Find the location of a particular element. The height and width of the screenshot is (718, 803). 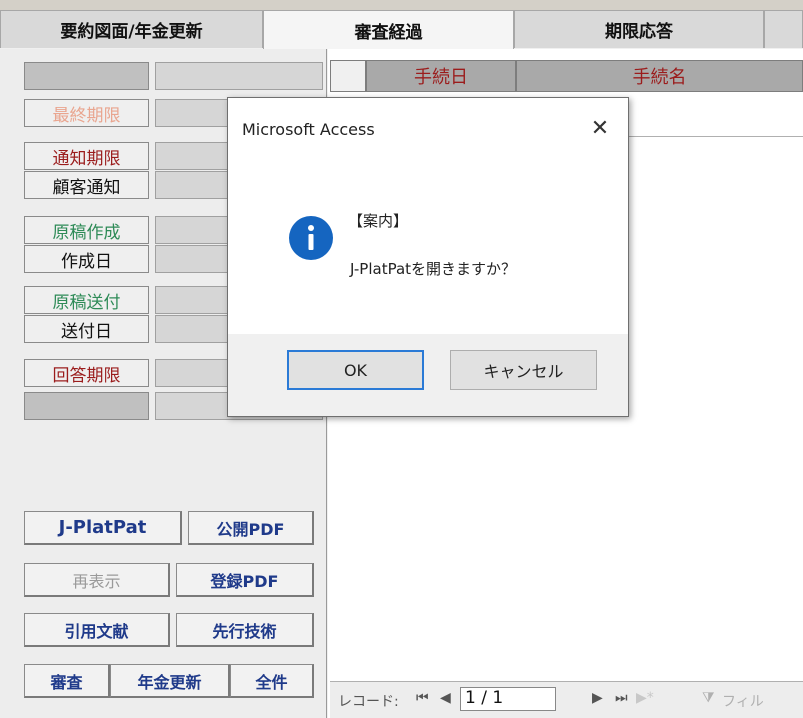

examination-button: 審査 is located at coordinates (67, 681).